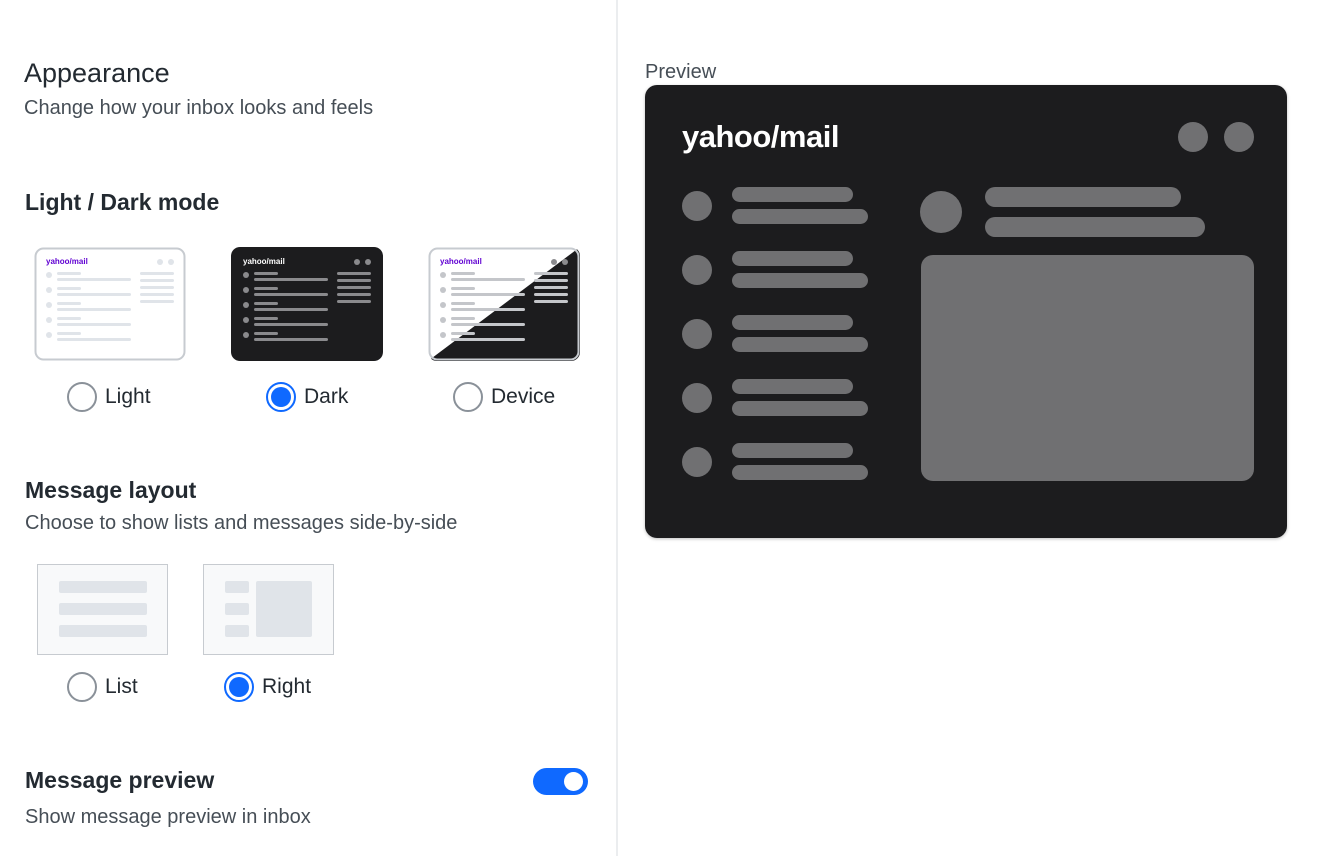  I want to click on theme-option-label: Light, so click(128, 396).